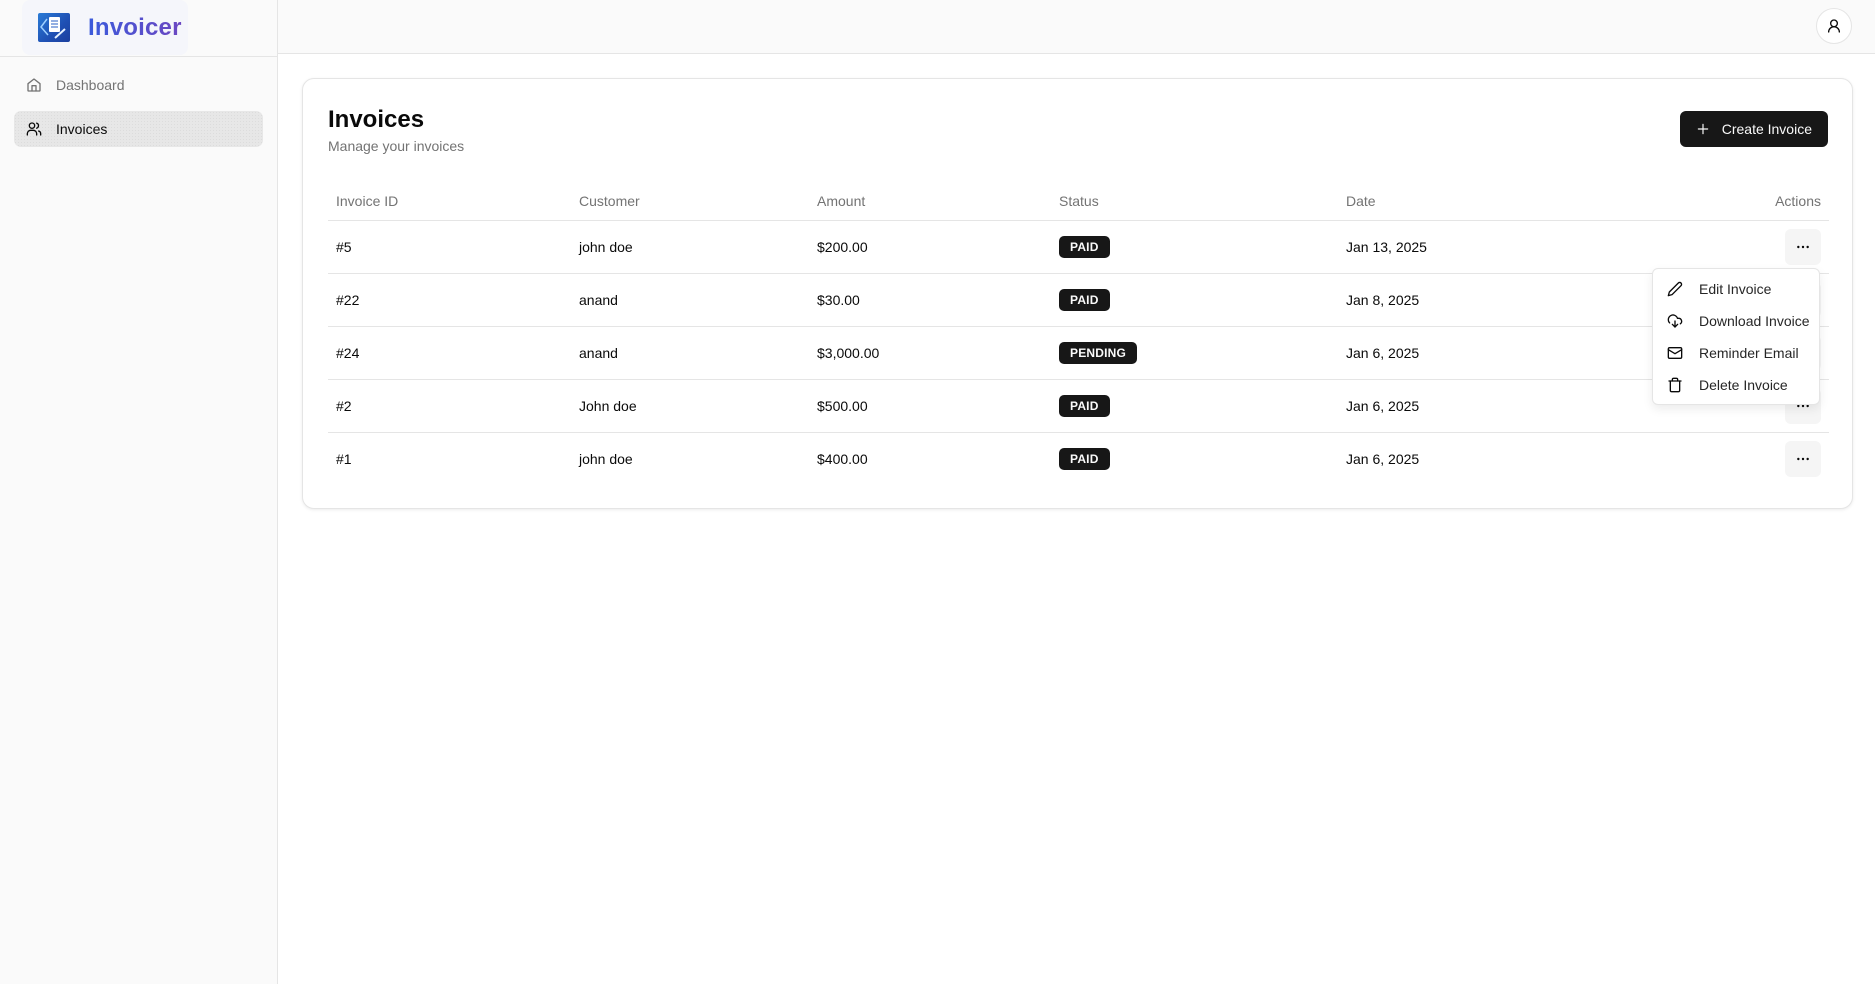  What do you see at coordinates (90, 85) in the screenshot?
I see `sidebar-item-label: Dashboard` at bounding box center [90, 85].